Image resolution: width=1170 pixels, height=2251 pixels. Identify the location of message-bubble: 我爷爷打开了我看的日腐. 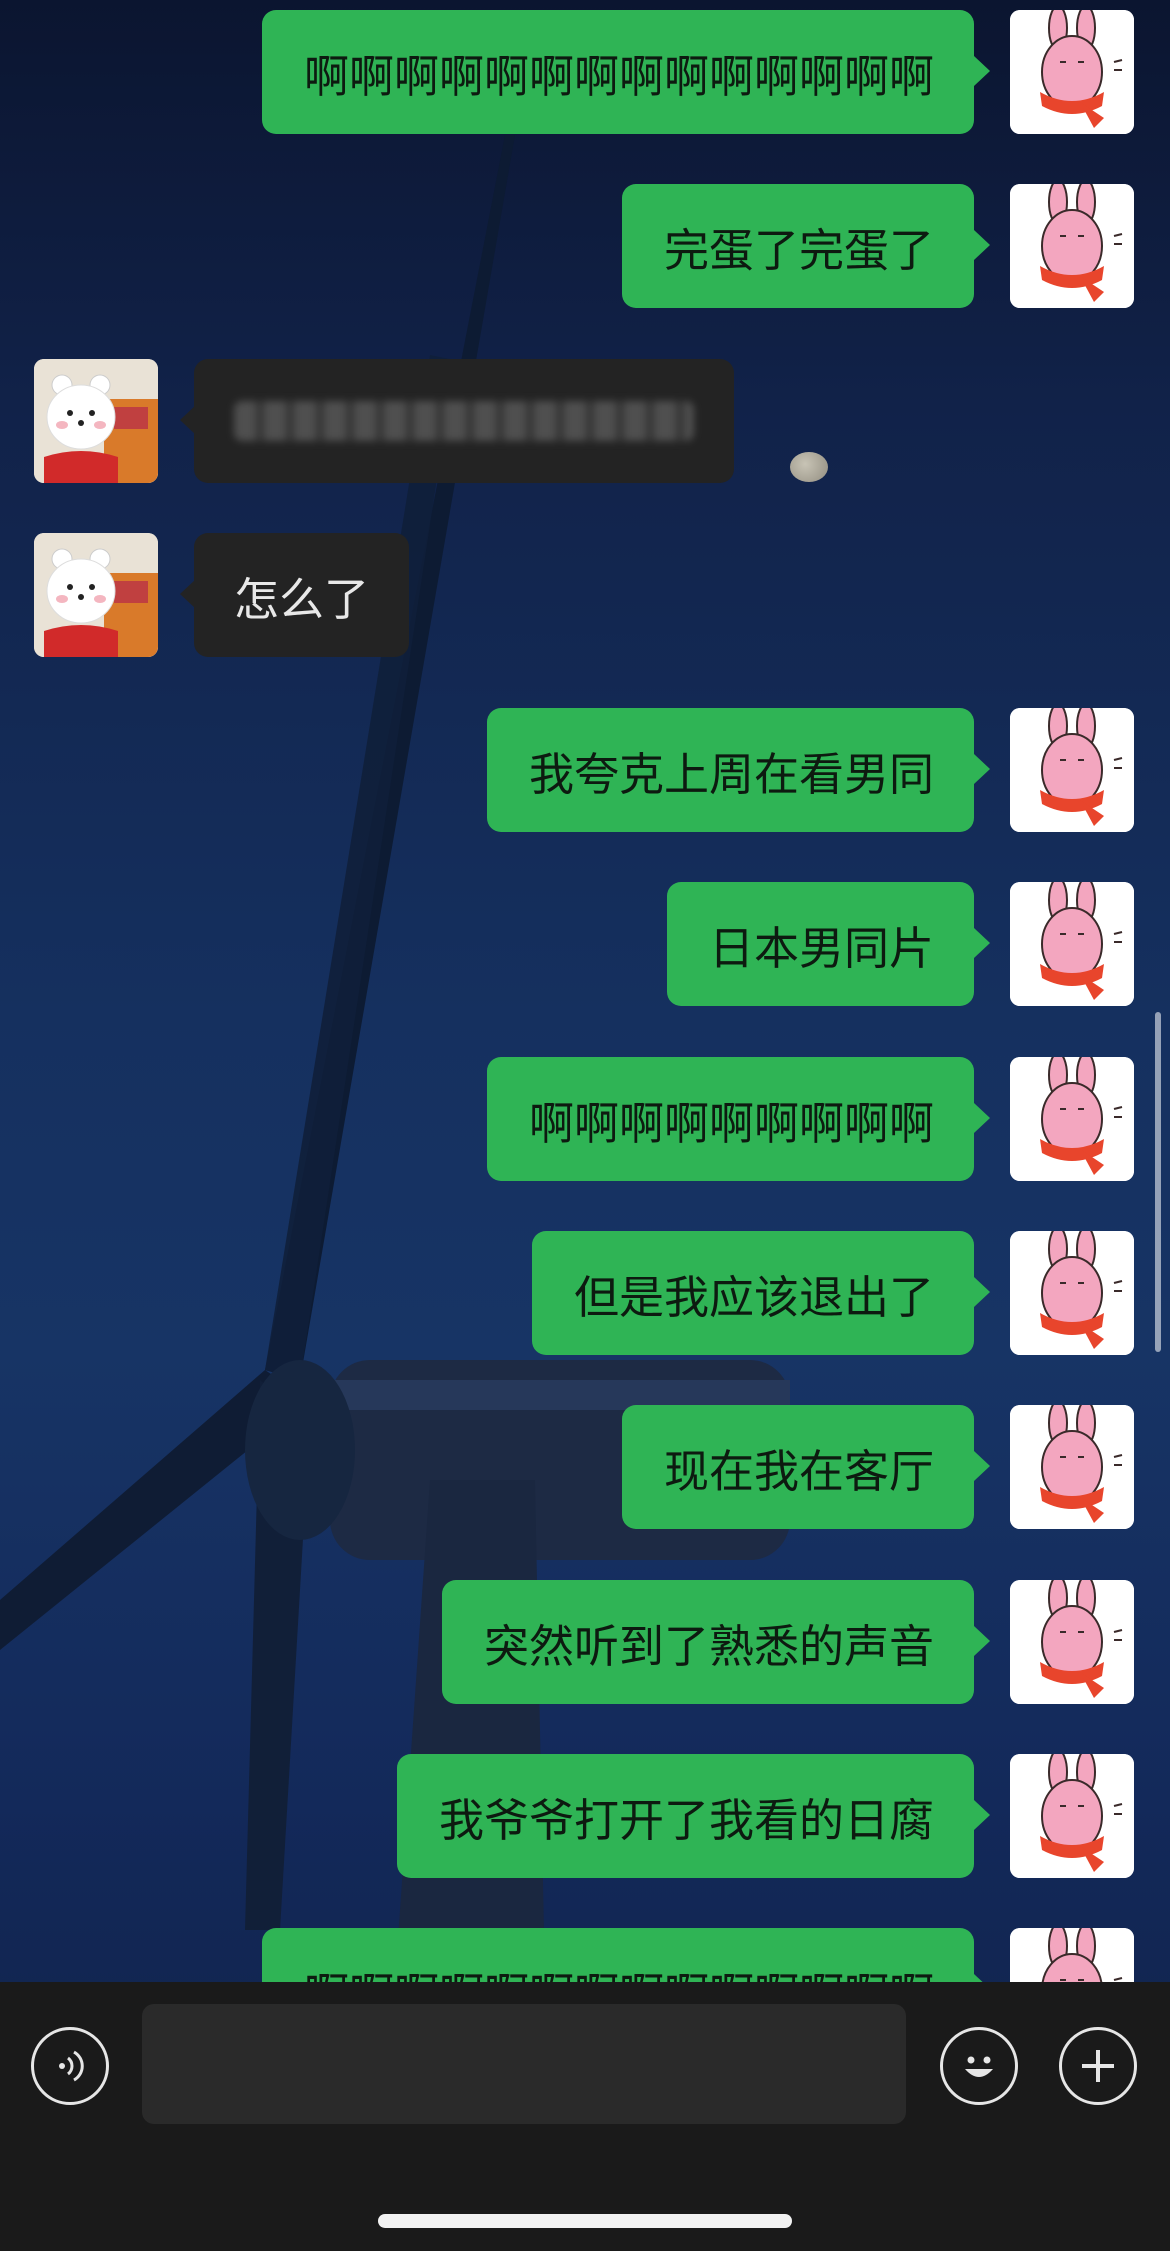
(685, 1816).